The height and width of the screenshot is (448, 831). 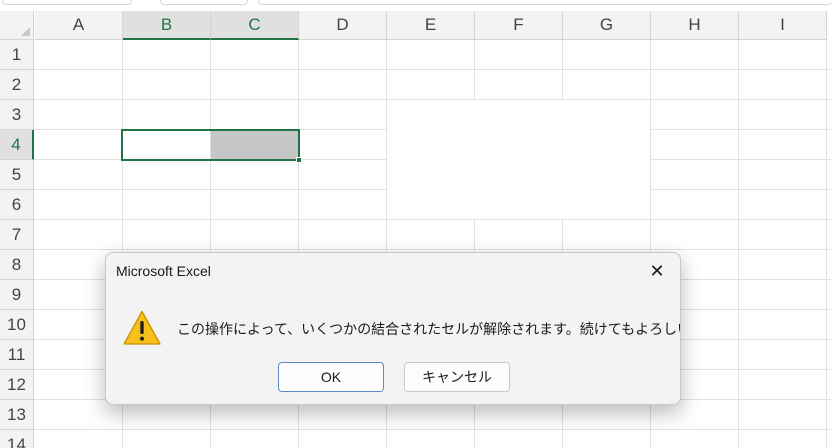 I want to click on ok-button: OK, so click(x=331, y=377).